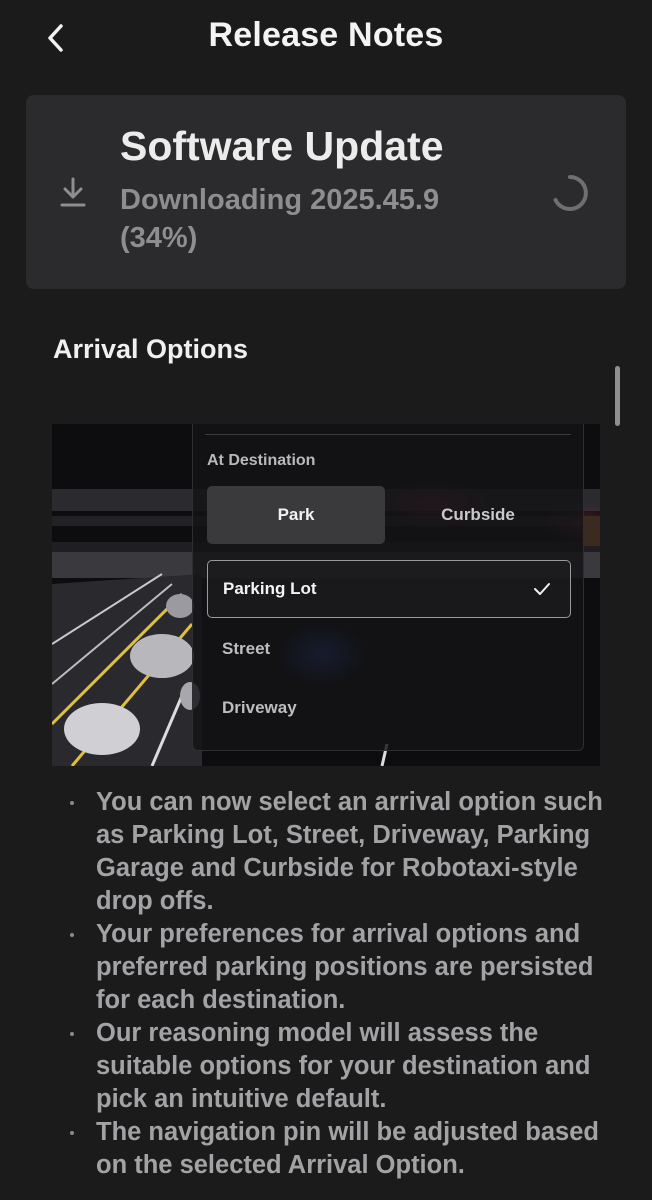 The width and height of the screenshot is (652, 1200). I want to click on option-label: Parking Lot, so click(270, 588).